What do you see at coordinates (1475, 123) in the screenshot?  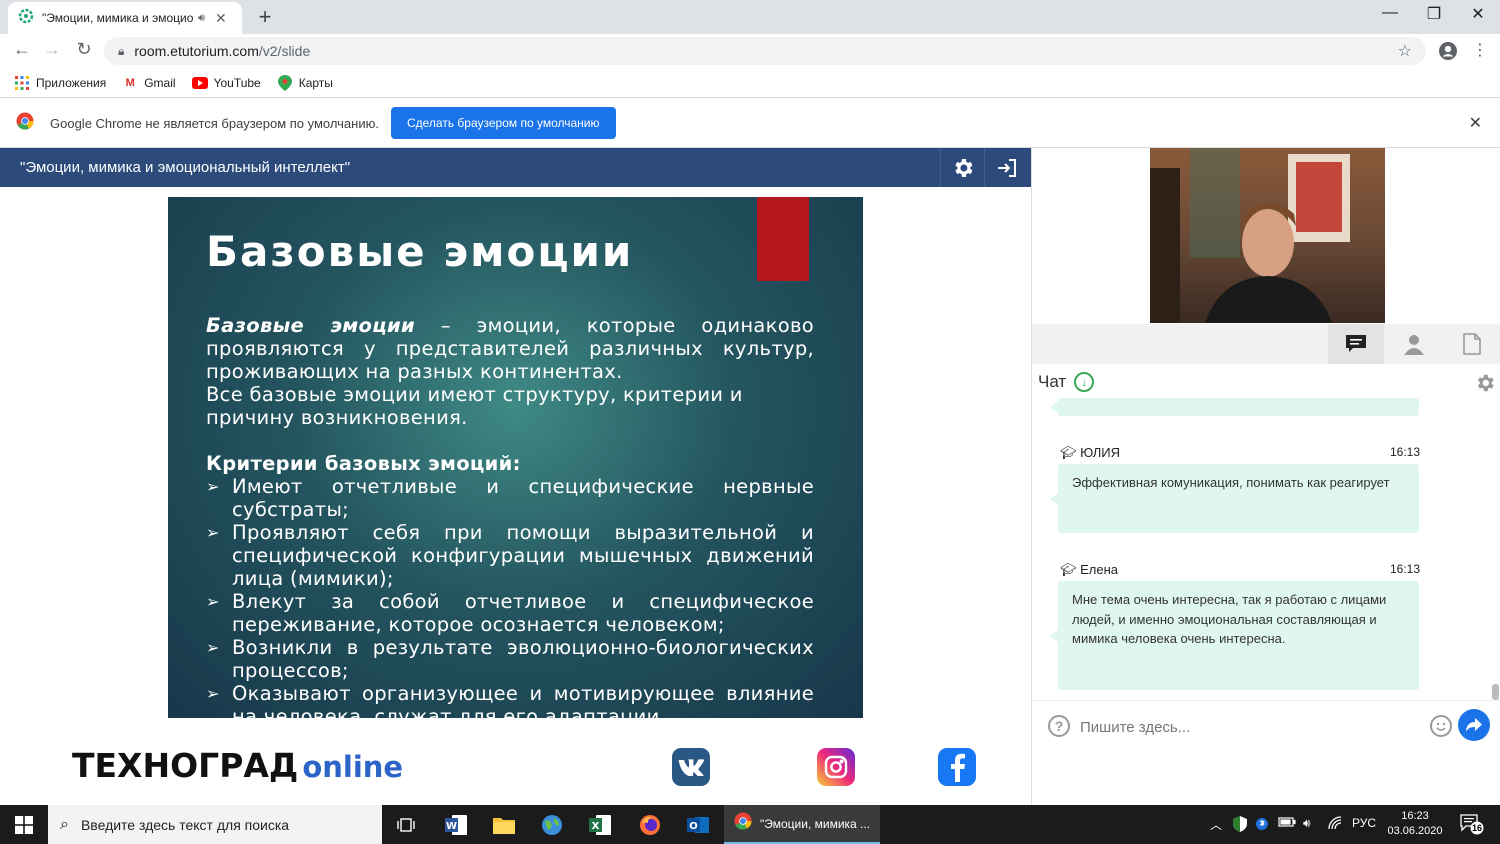 I see `infobar-close-icon: ✕` at bounding box center [1475, 123].